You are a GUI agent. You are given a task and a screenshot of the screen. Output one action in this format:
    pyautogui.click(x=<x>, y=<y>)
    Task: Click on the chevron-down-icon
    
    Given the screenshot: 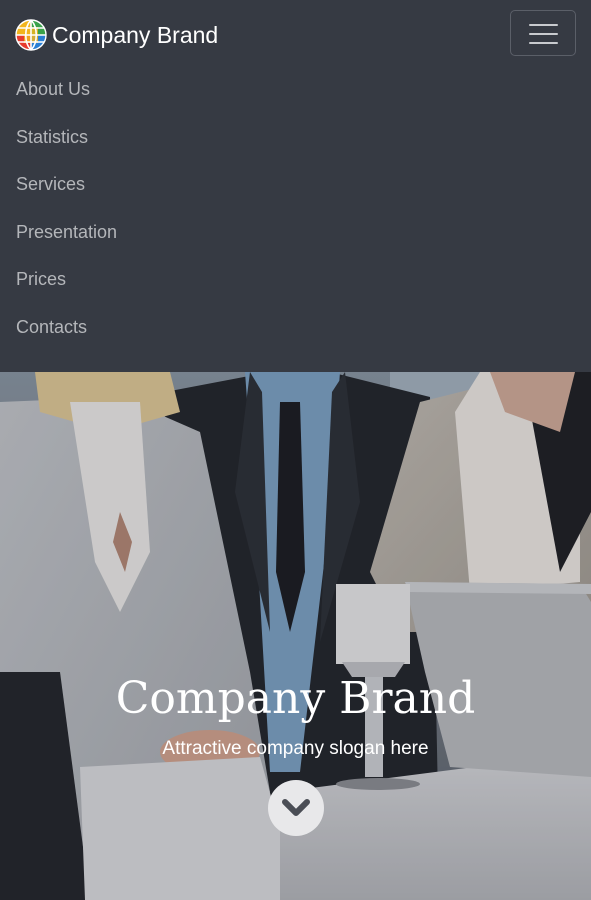 What is the action you would take?
    pyautogui.click(x=296, y=807)
    